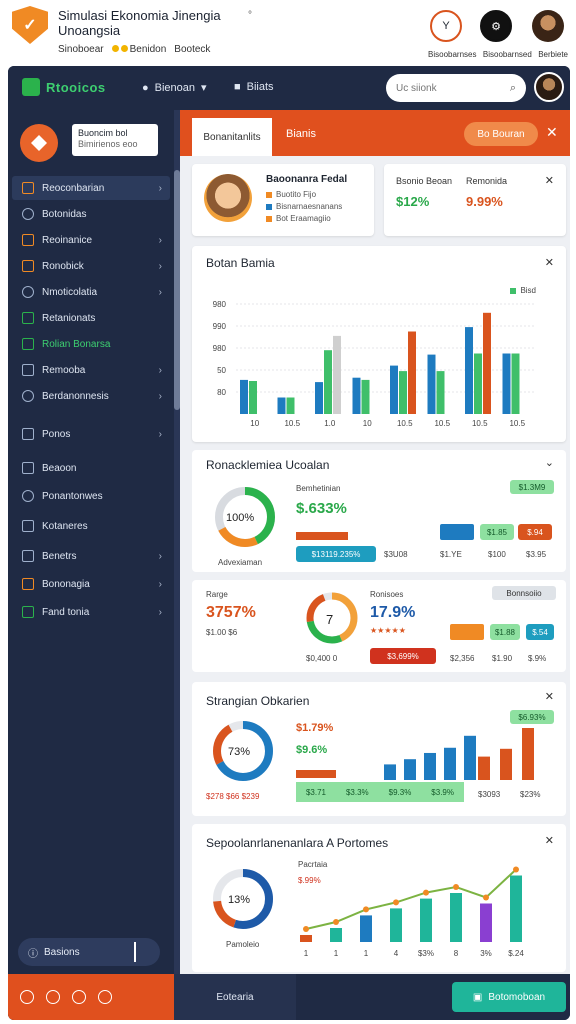 This screenshot has height=1024, width=576. What do you see at coordinates (552, 132) in the screenshot?
I see `close-icon: ✕` at bounding box center [552, 132].